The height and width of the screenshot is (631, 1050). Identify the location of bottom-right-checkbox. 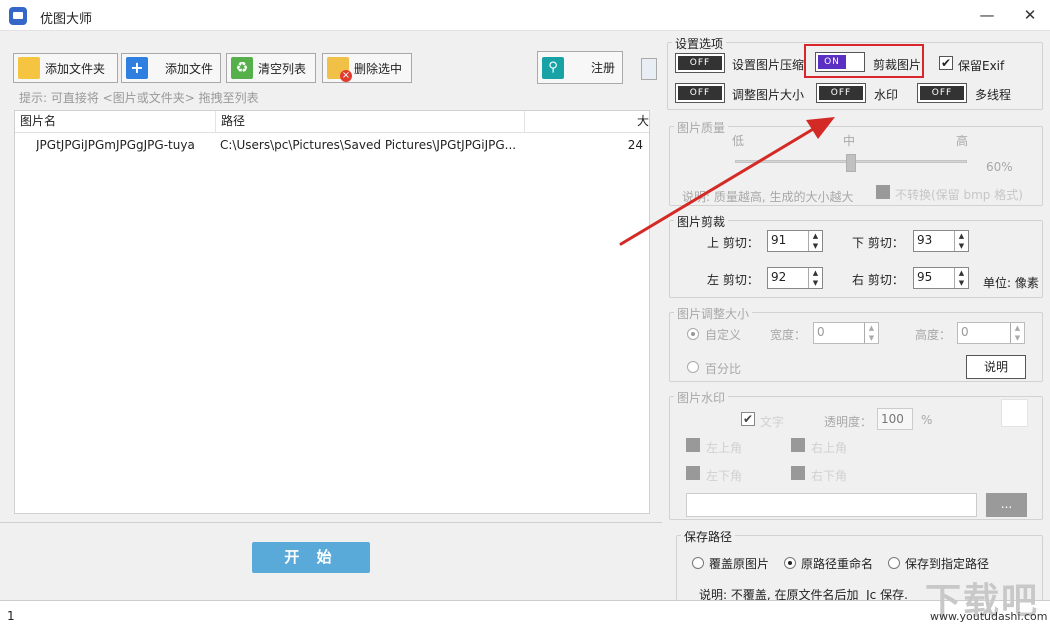
(798, 473).